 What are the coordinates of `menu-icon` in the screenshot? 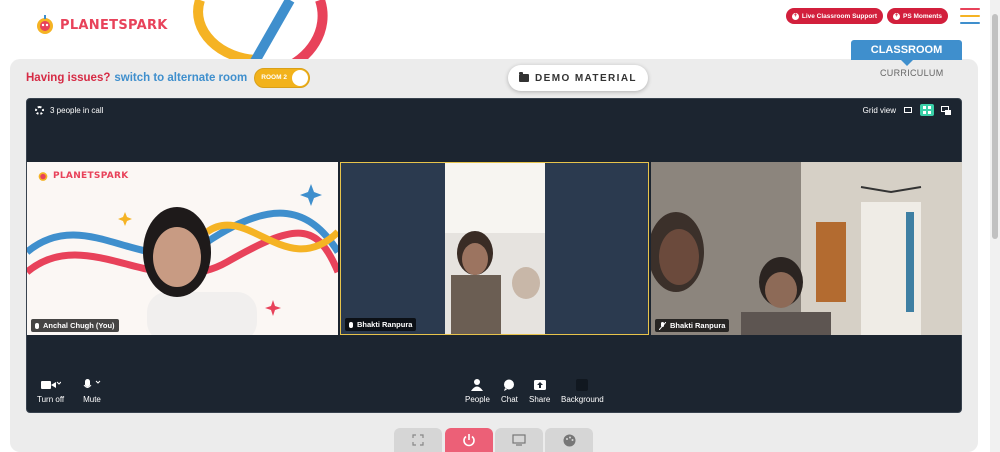 It's located at (970, 16).